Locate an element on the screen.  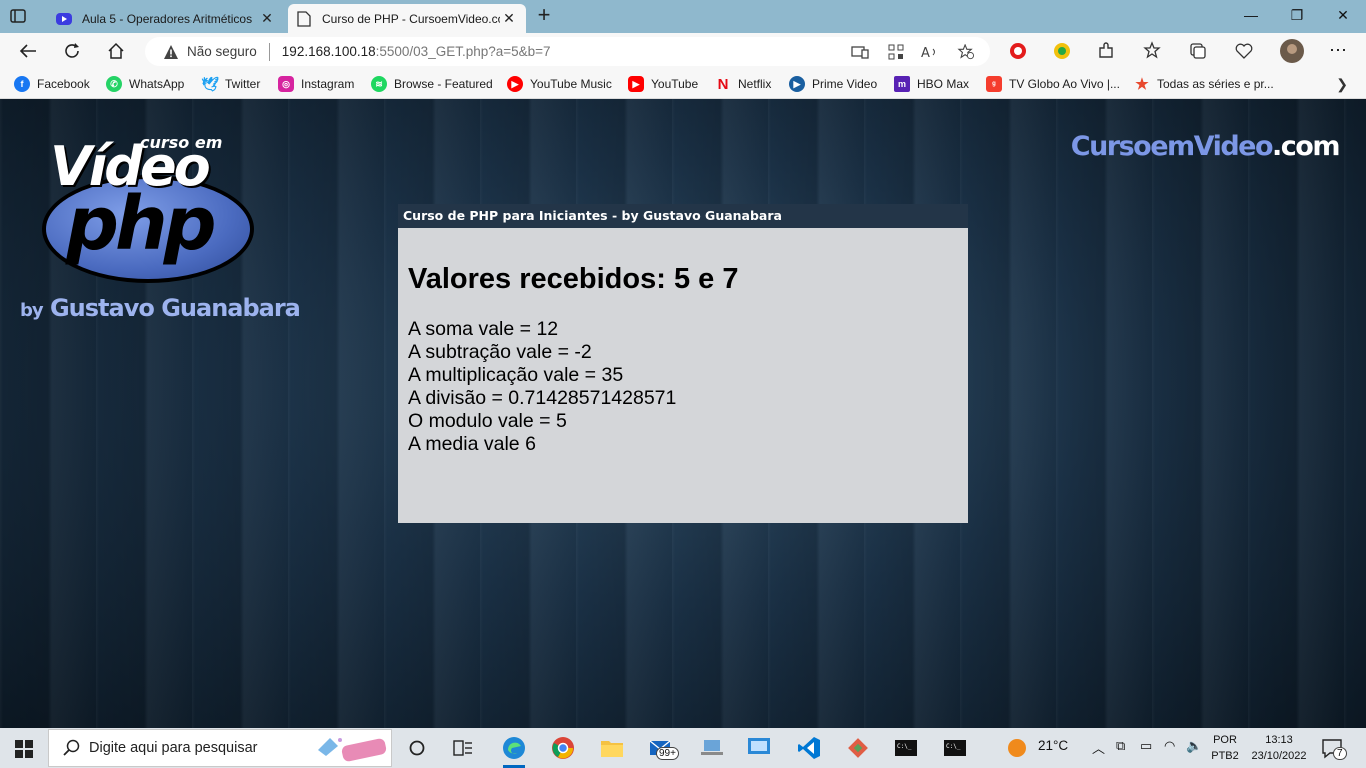
back-icon is located at coordinates (28, 51).